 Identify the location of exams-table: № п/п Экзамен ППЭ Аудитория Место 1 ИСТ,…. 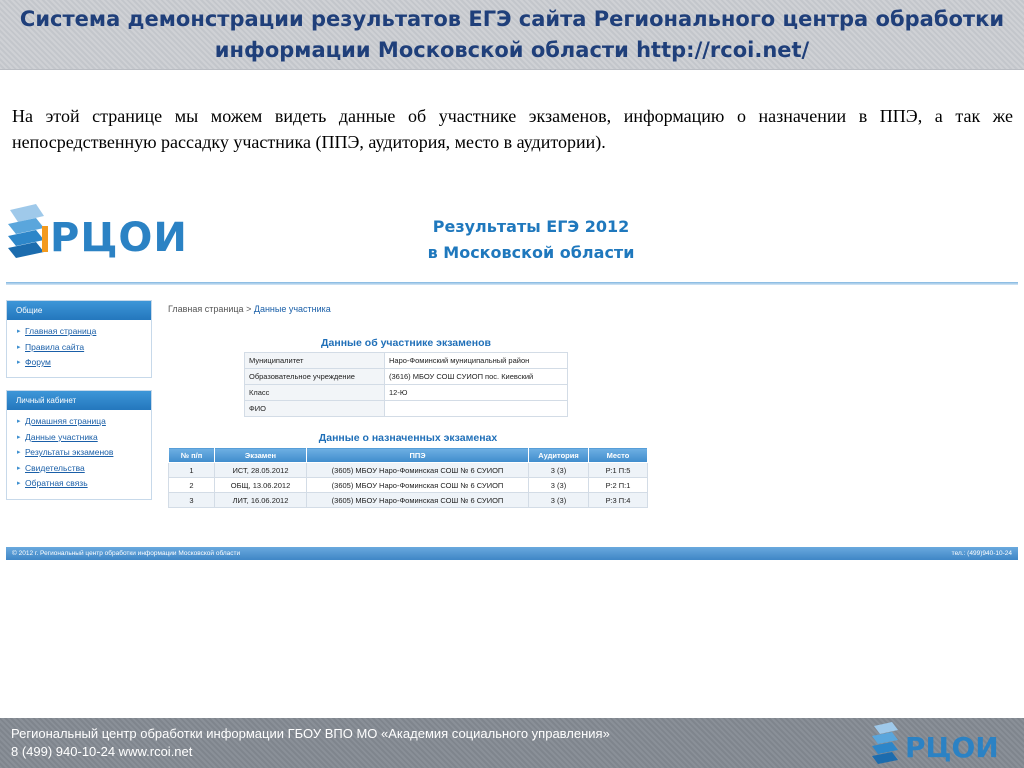
(408, 477).